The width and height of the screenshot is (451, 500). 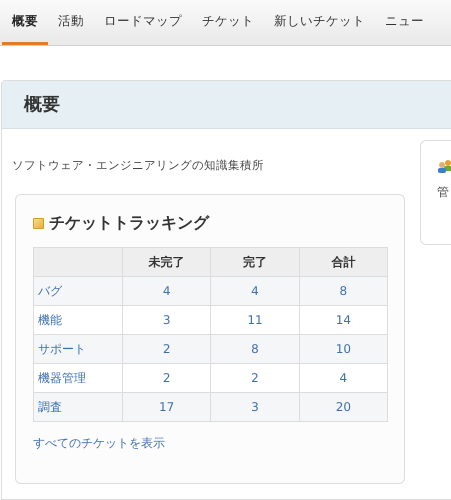 I want to click on view-all-link: すべてのチケットを表示, so click(x=210, y=443).